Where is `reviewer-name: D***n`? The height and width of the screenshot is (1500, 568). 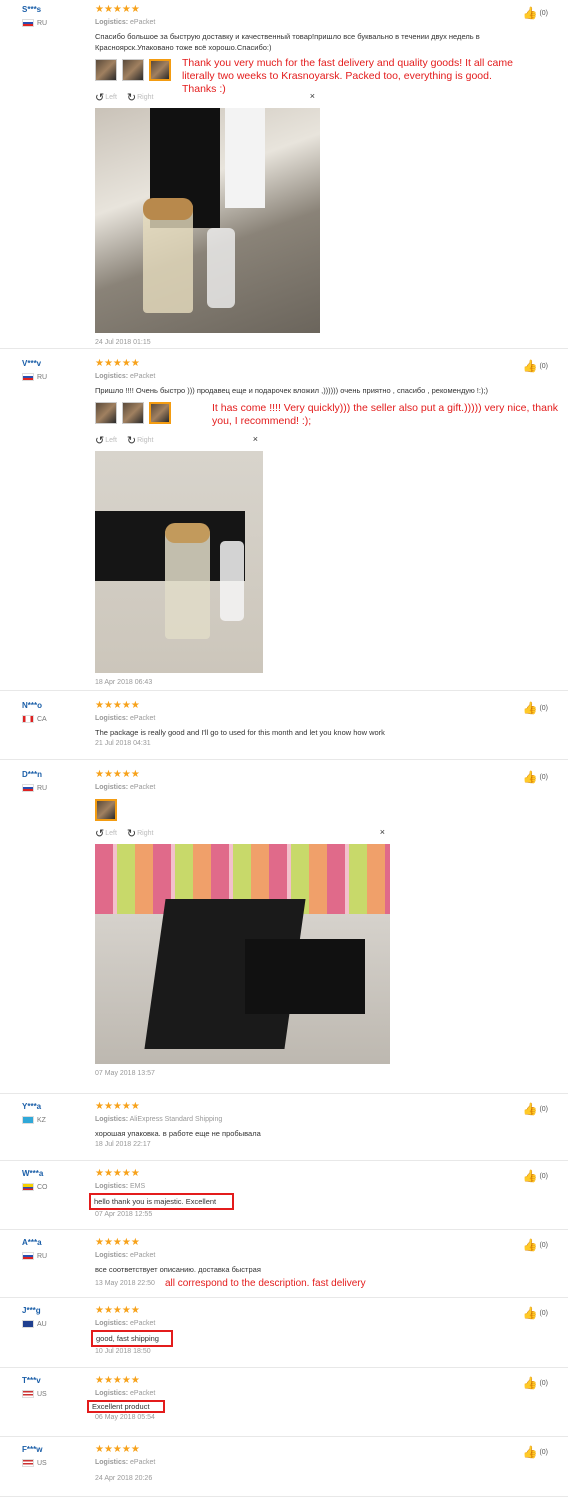 reviewer-name: D***n is located at coordinates (34, 774).